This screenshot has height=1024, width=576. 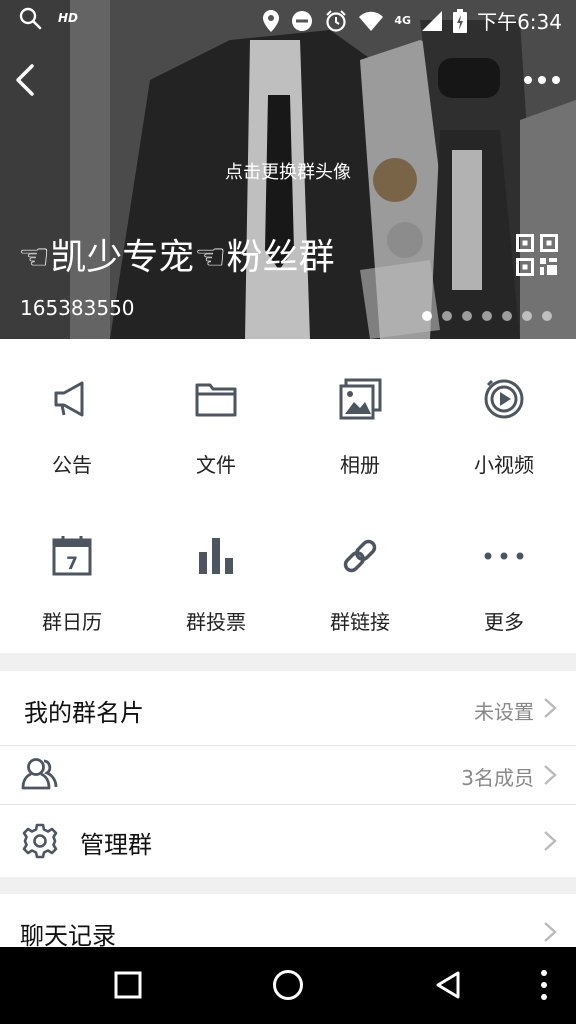 What do you see at coordinates (216, 400) in the screenshot?
I see `folder-icon` at bounding box center [216, 400].